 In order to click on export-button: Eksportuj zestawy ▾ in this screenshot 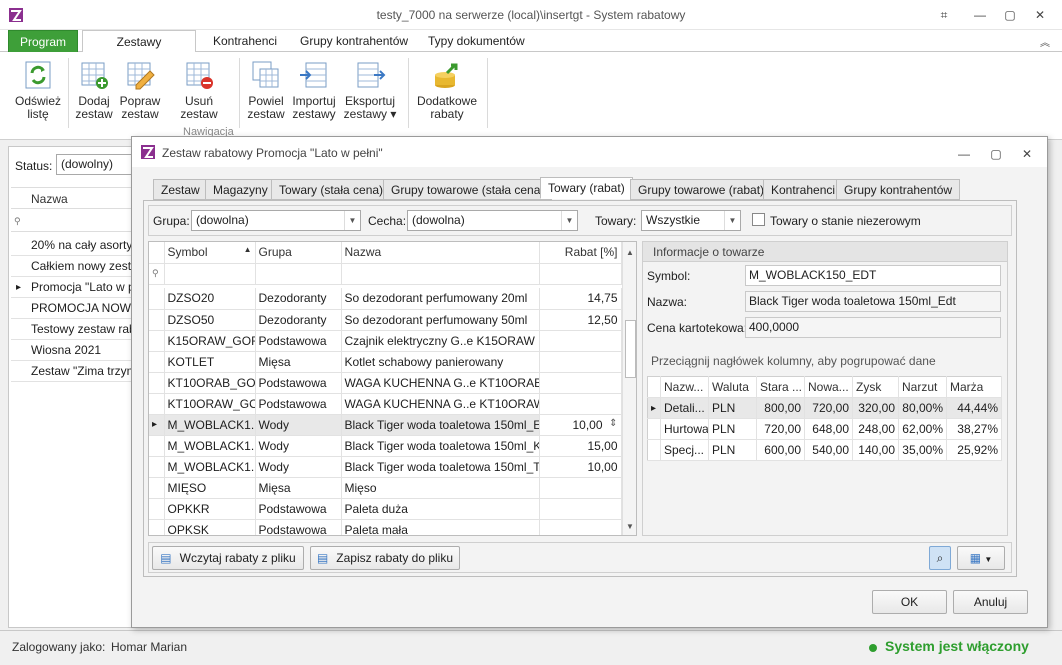, I will do `click(370, 94)`.